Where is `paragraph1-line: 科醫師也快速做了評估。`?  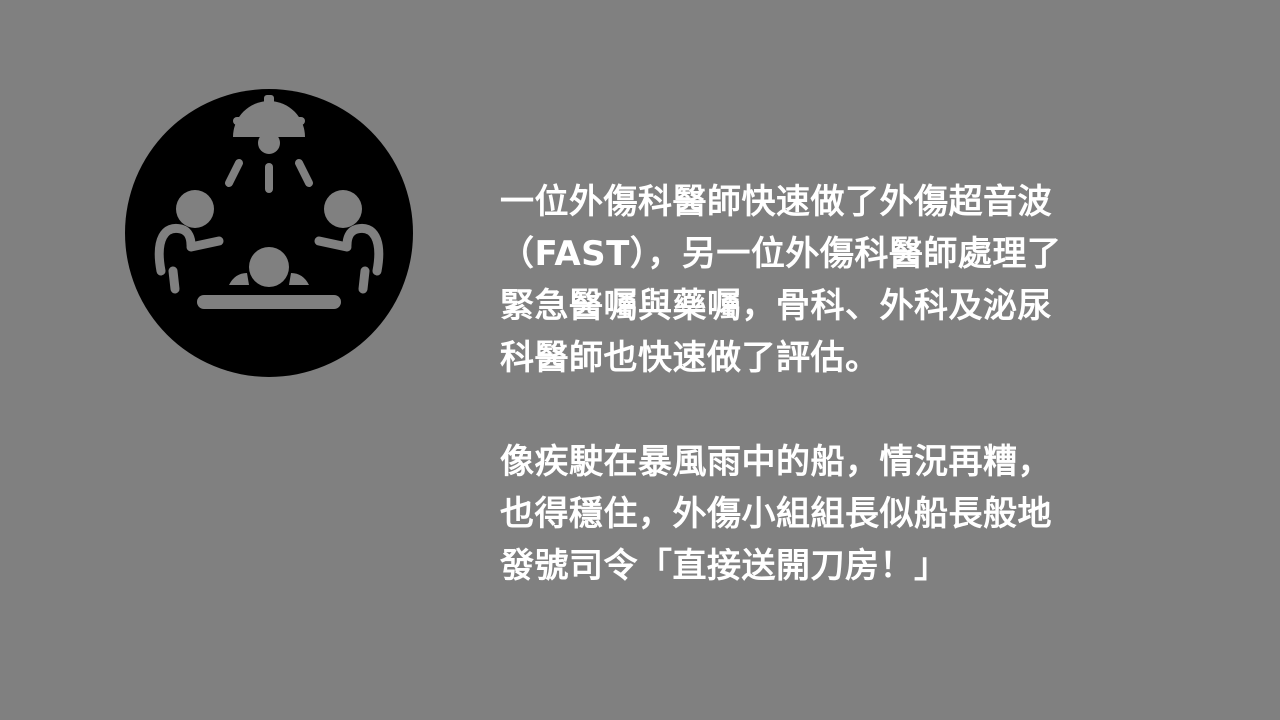
paragraph1-line: 科醫師也快速做了評估。 is located at coordinates (690, 358).